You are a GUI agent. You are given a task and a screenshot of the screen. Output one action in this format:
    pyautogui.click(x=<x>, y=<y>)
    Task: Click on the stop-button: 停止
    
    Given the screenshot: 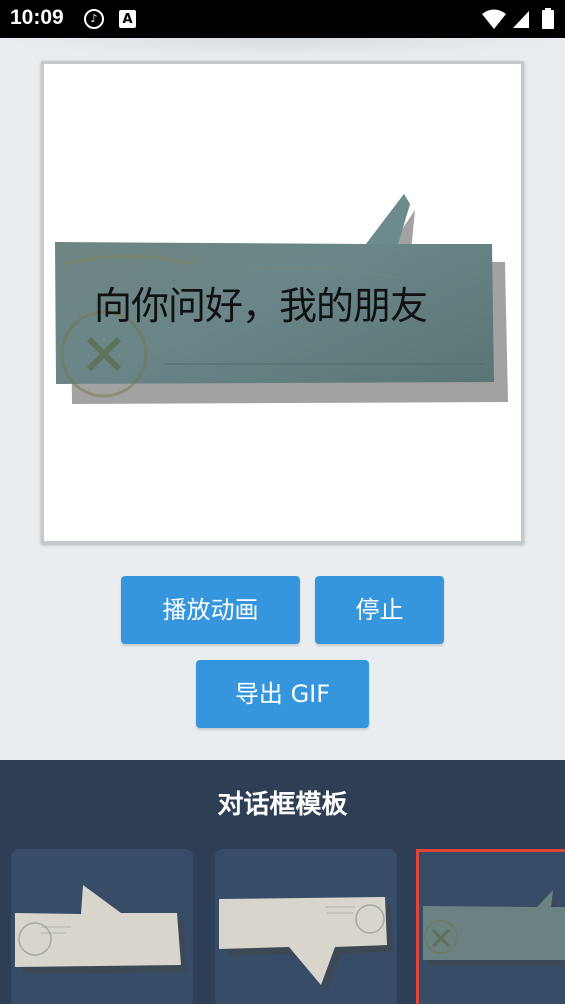 What is the action you would take?
    pyautogui.click(x=379, y=610)
    